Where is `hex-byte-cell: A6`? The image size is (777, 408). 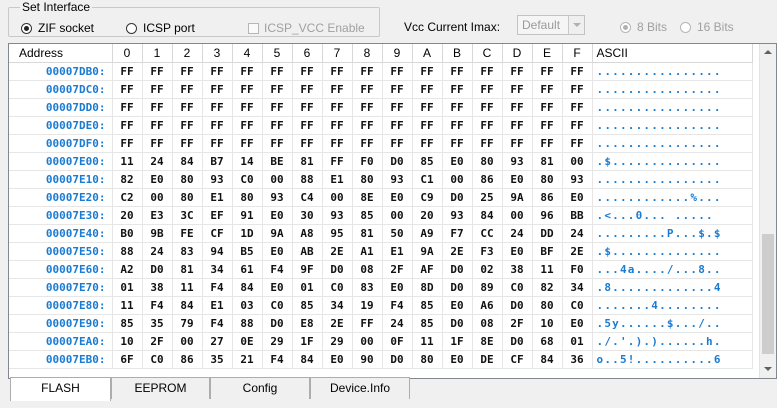 hex-byte-cell: A6 is located at coordinates (487, 305).